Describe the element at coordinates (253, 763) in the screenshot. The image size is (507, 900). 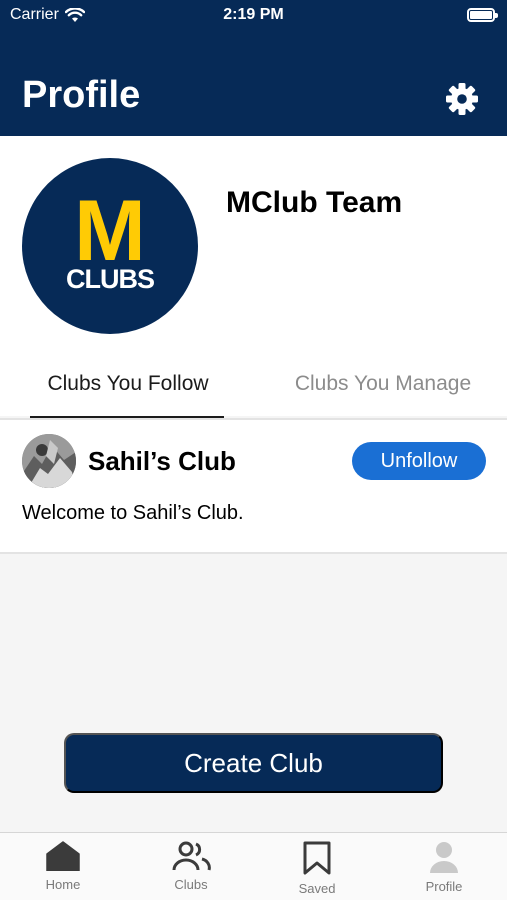
I see `create-club-button: Create Club` at that location.